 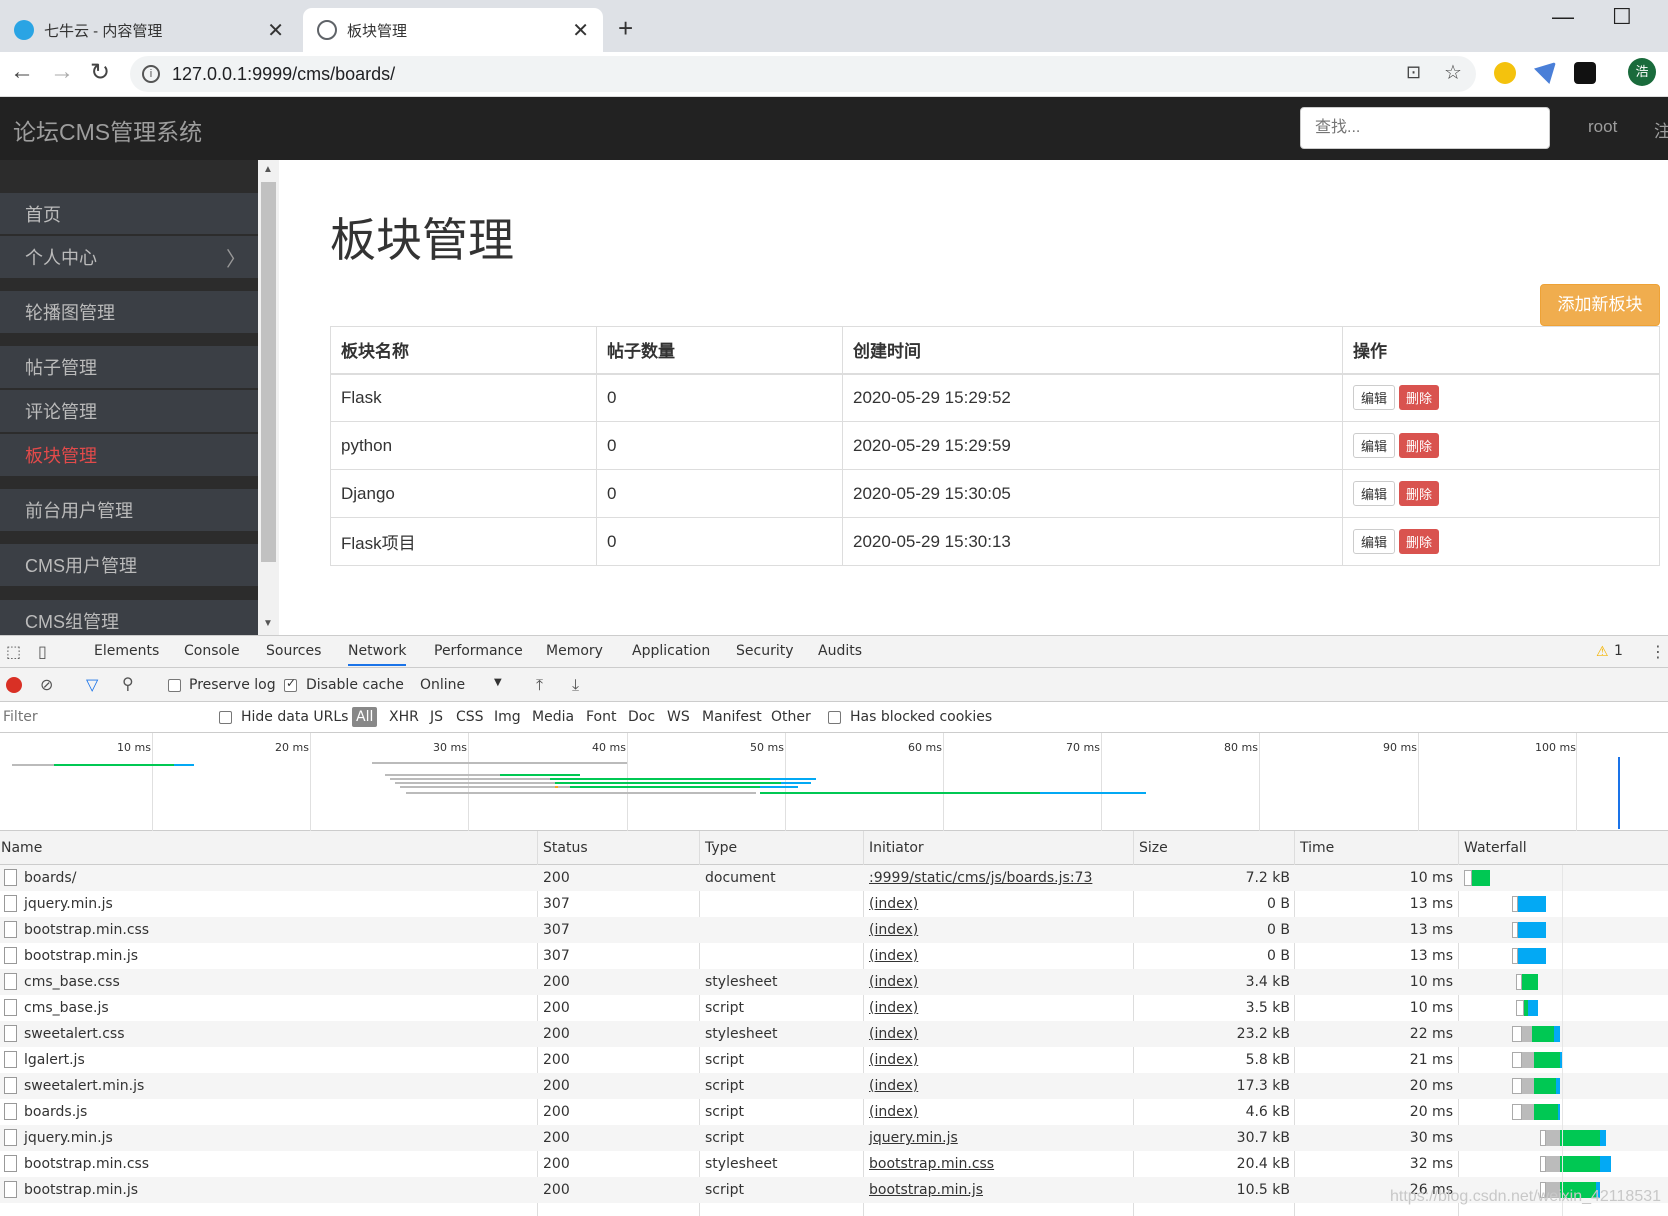 I want to click on device-toolbar-icon: ▯, so click(x=42, y=651).